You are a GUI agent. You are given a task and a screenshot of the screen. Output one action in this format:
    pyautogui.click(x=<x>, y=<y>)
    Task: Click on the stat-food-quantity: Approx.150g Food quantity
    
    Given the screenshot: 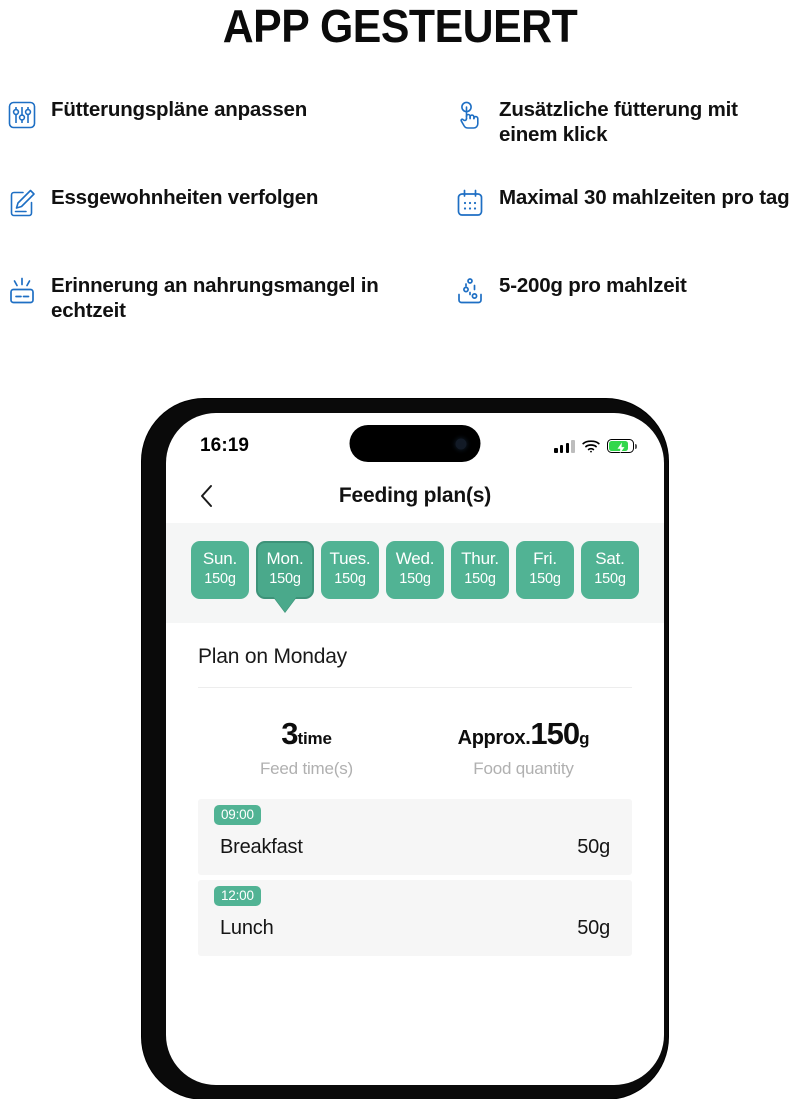 What is the action you would take?
    pyautogui.click(x=523, y=747)
    